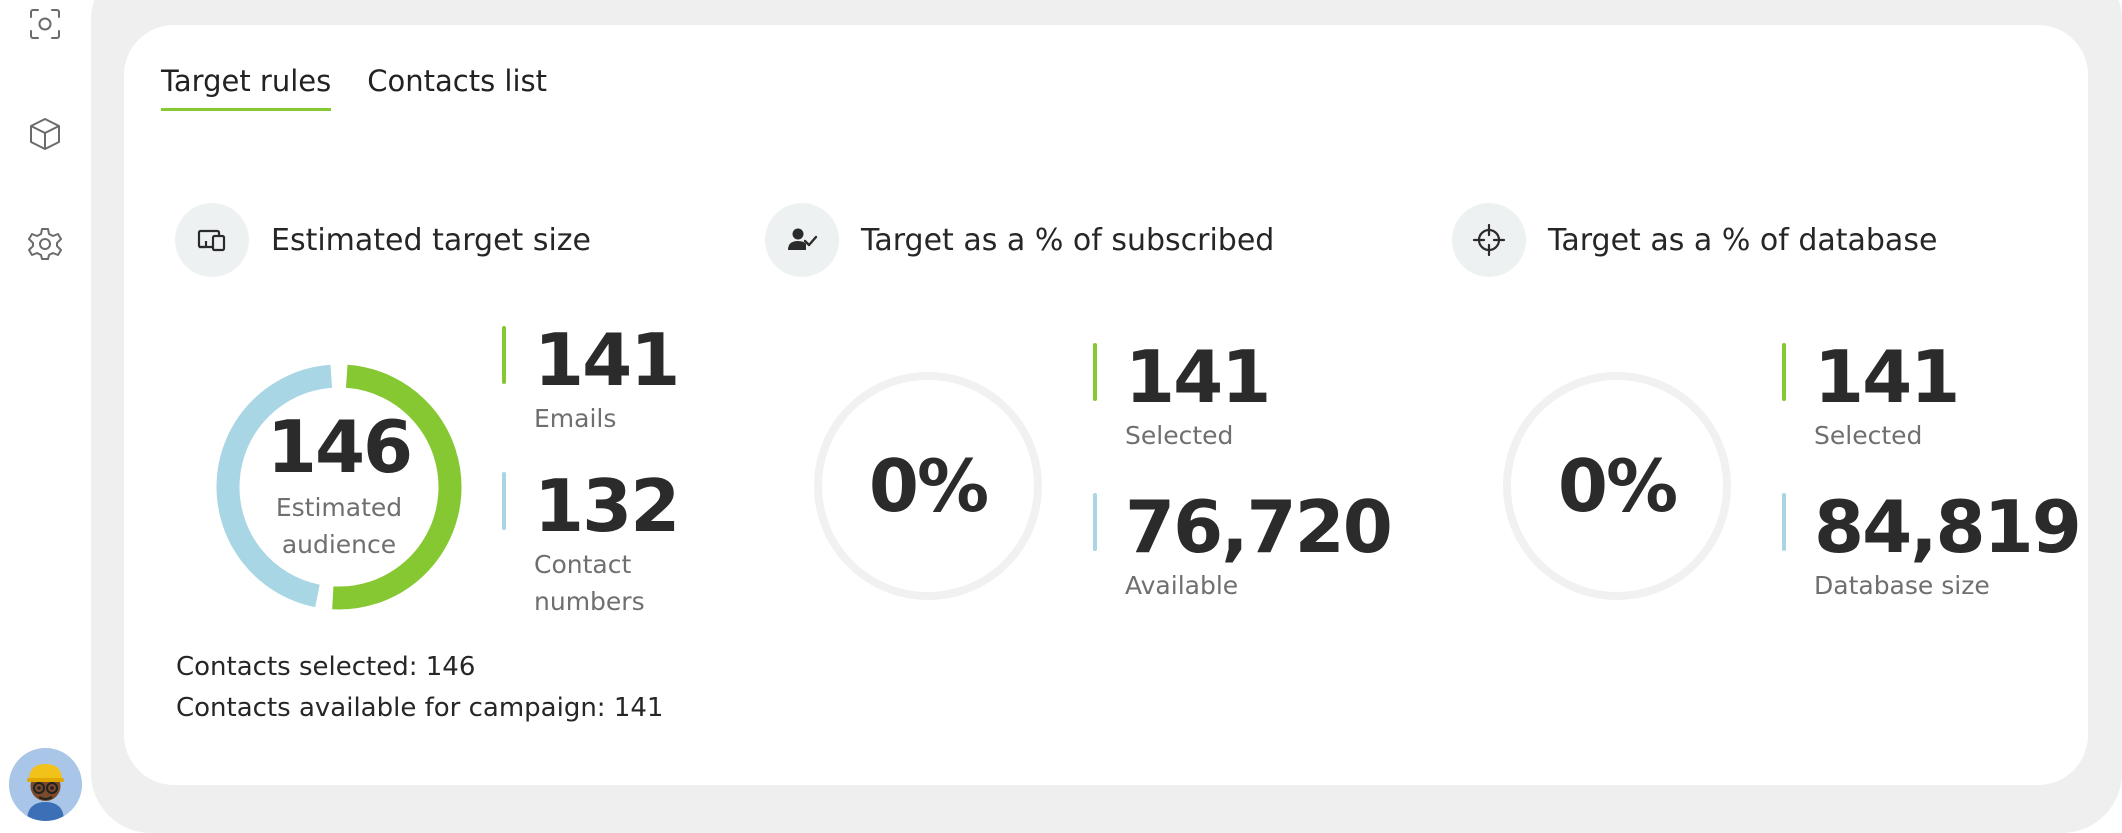 The width and height of the screenshot is (2122, 833). I want to click on subscribed-percent: 0%, so click(928, 486).